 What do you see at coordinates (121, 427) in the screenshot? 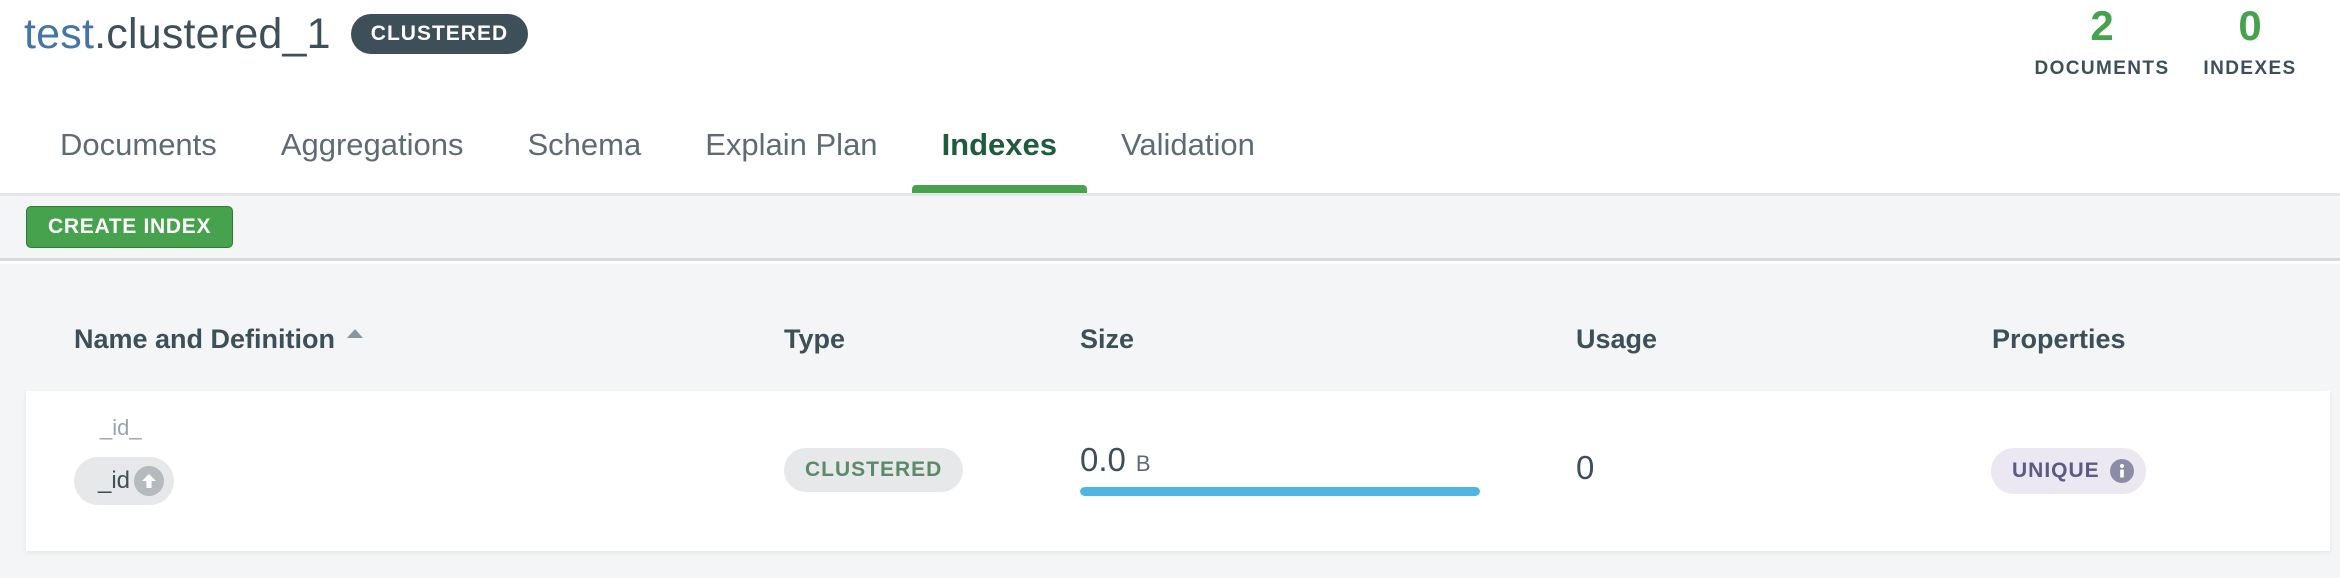
I see `index-name: _id_` at bounding box center [121, 427].